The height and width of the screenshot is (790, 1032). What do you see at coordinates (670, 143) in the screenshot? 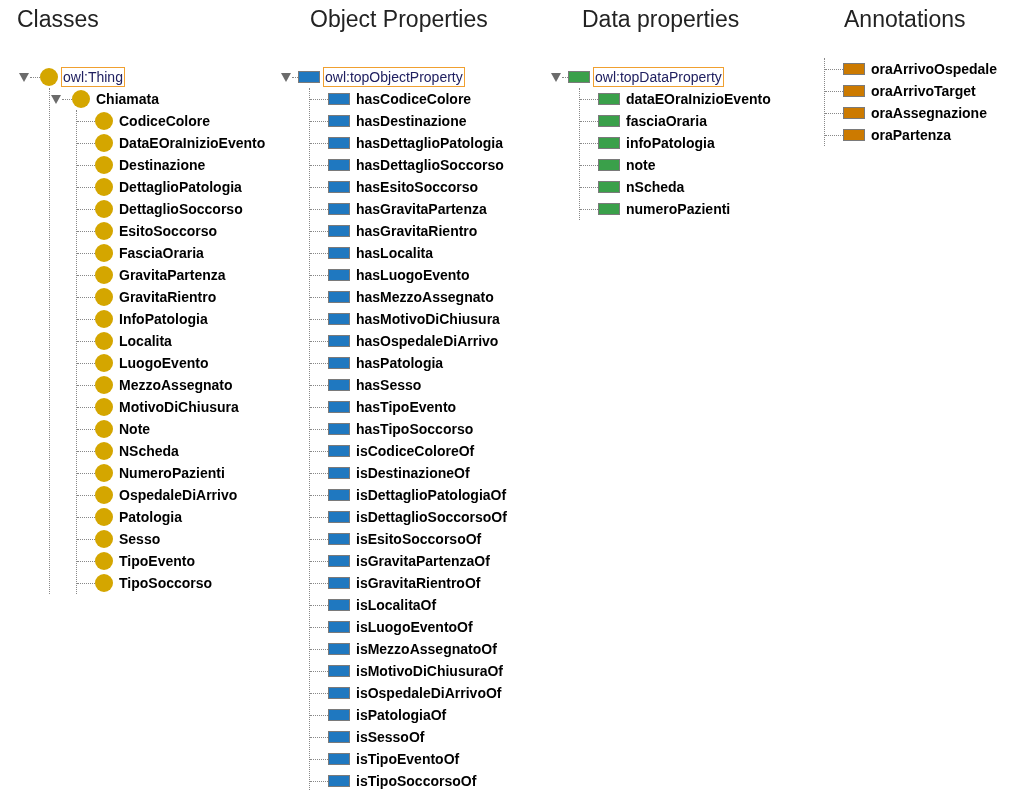
I see `tree-item: infoPatologia` at bounding box center [670, 143].